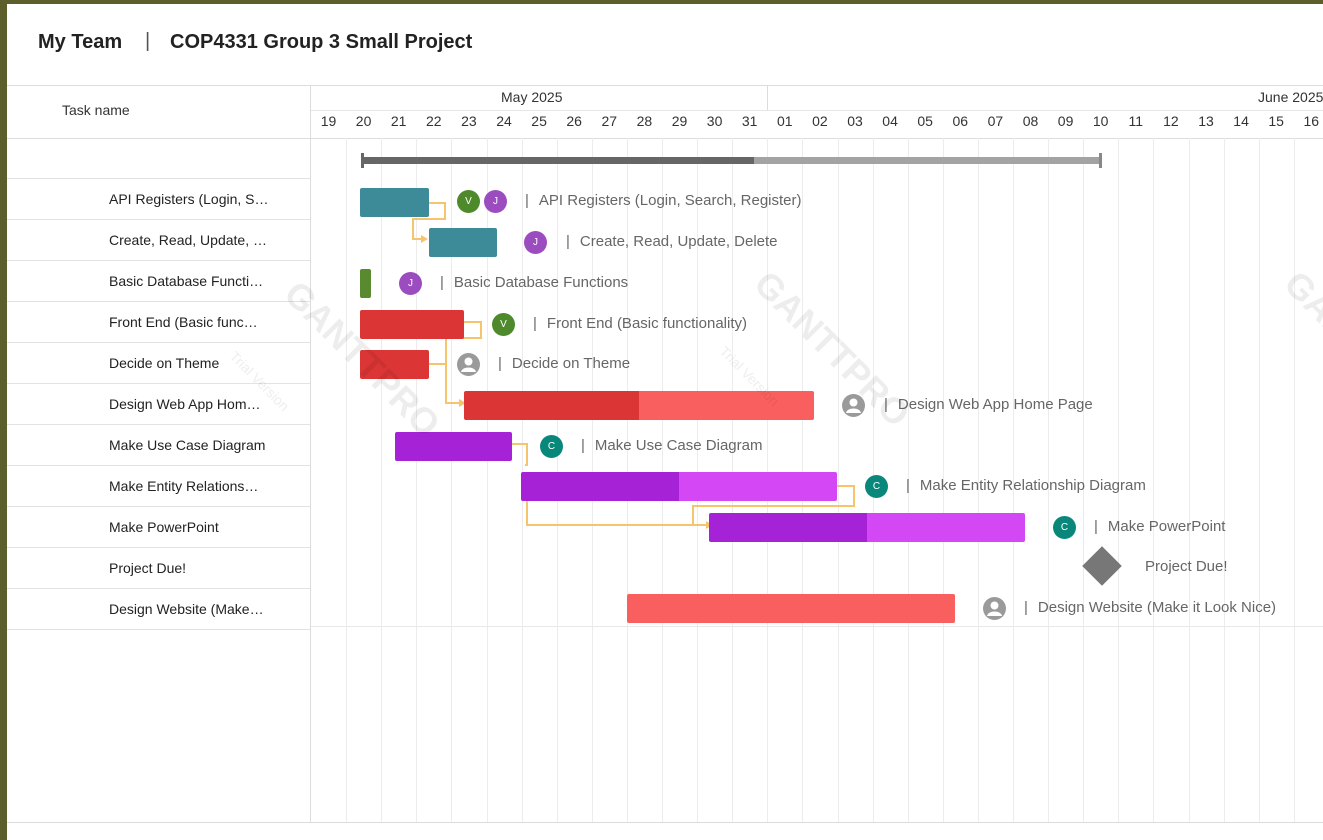  I want to click on day-label: 15, so click(1276, 121).